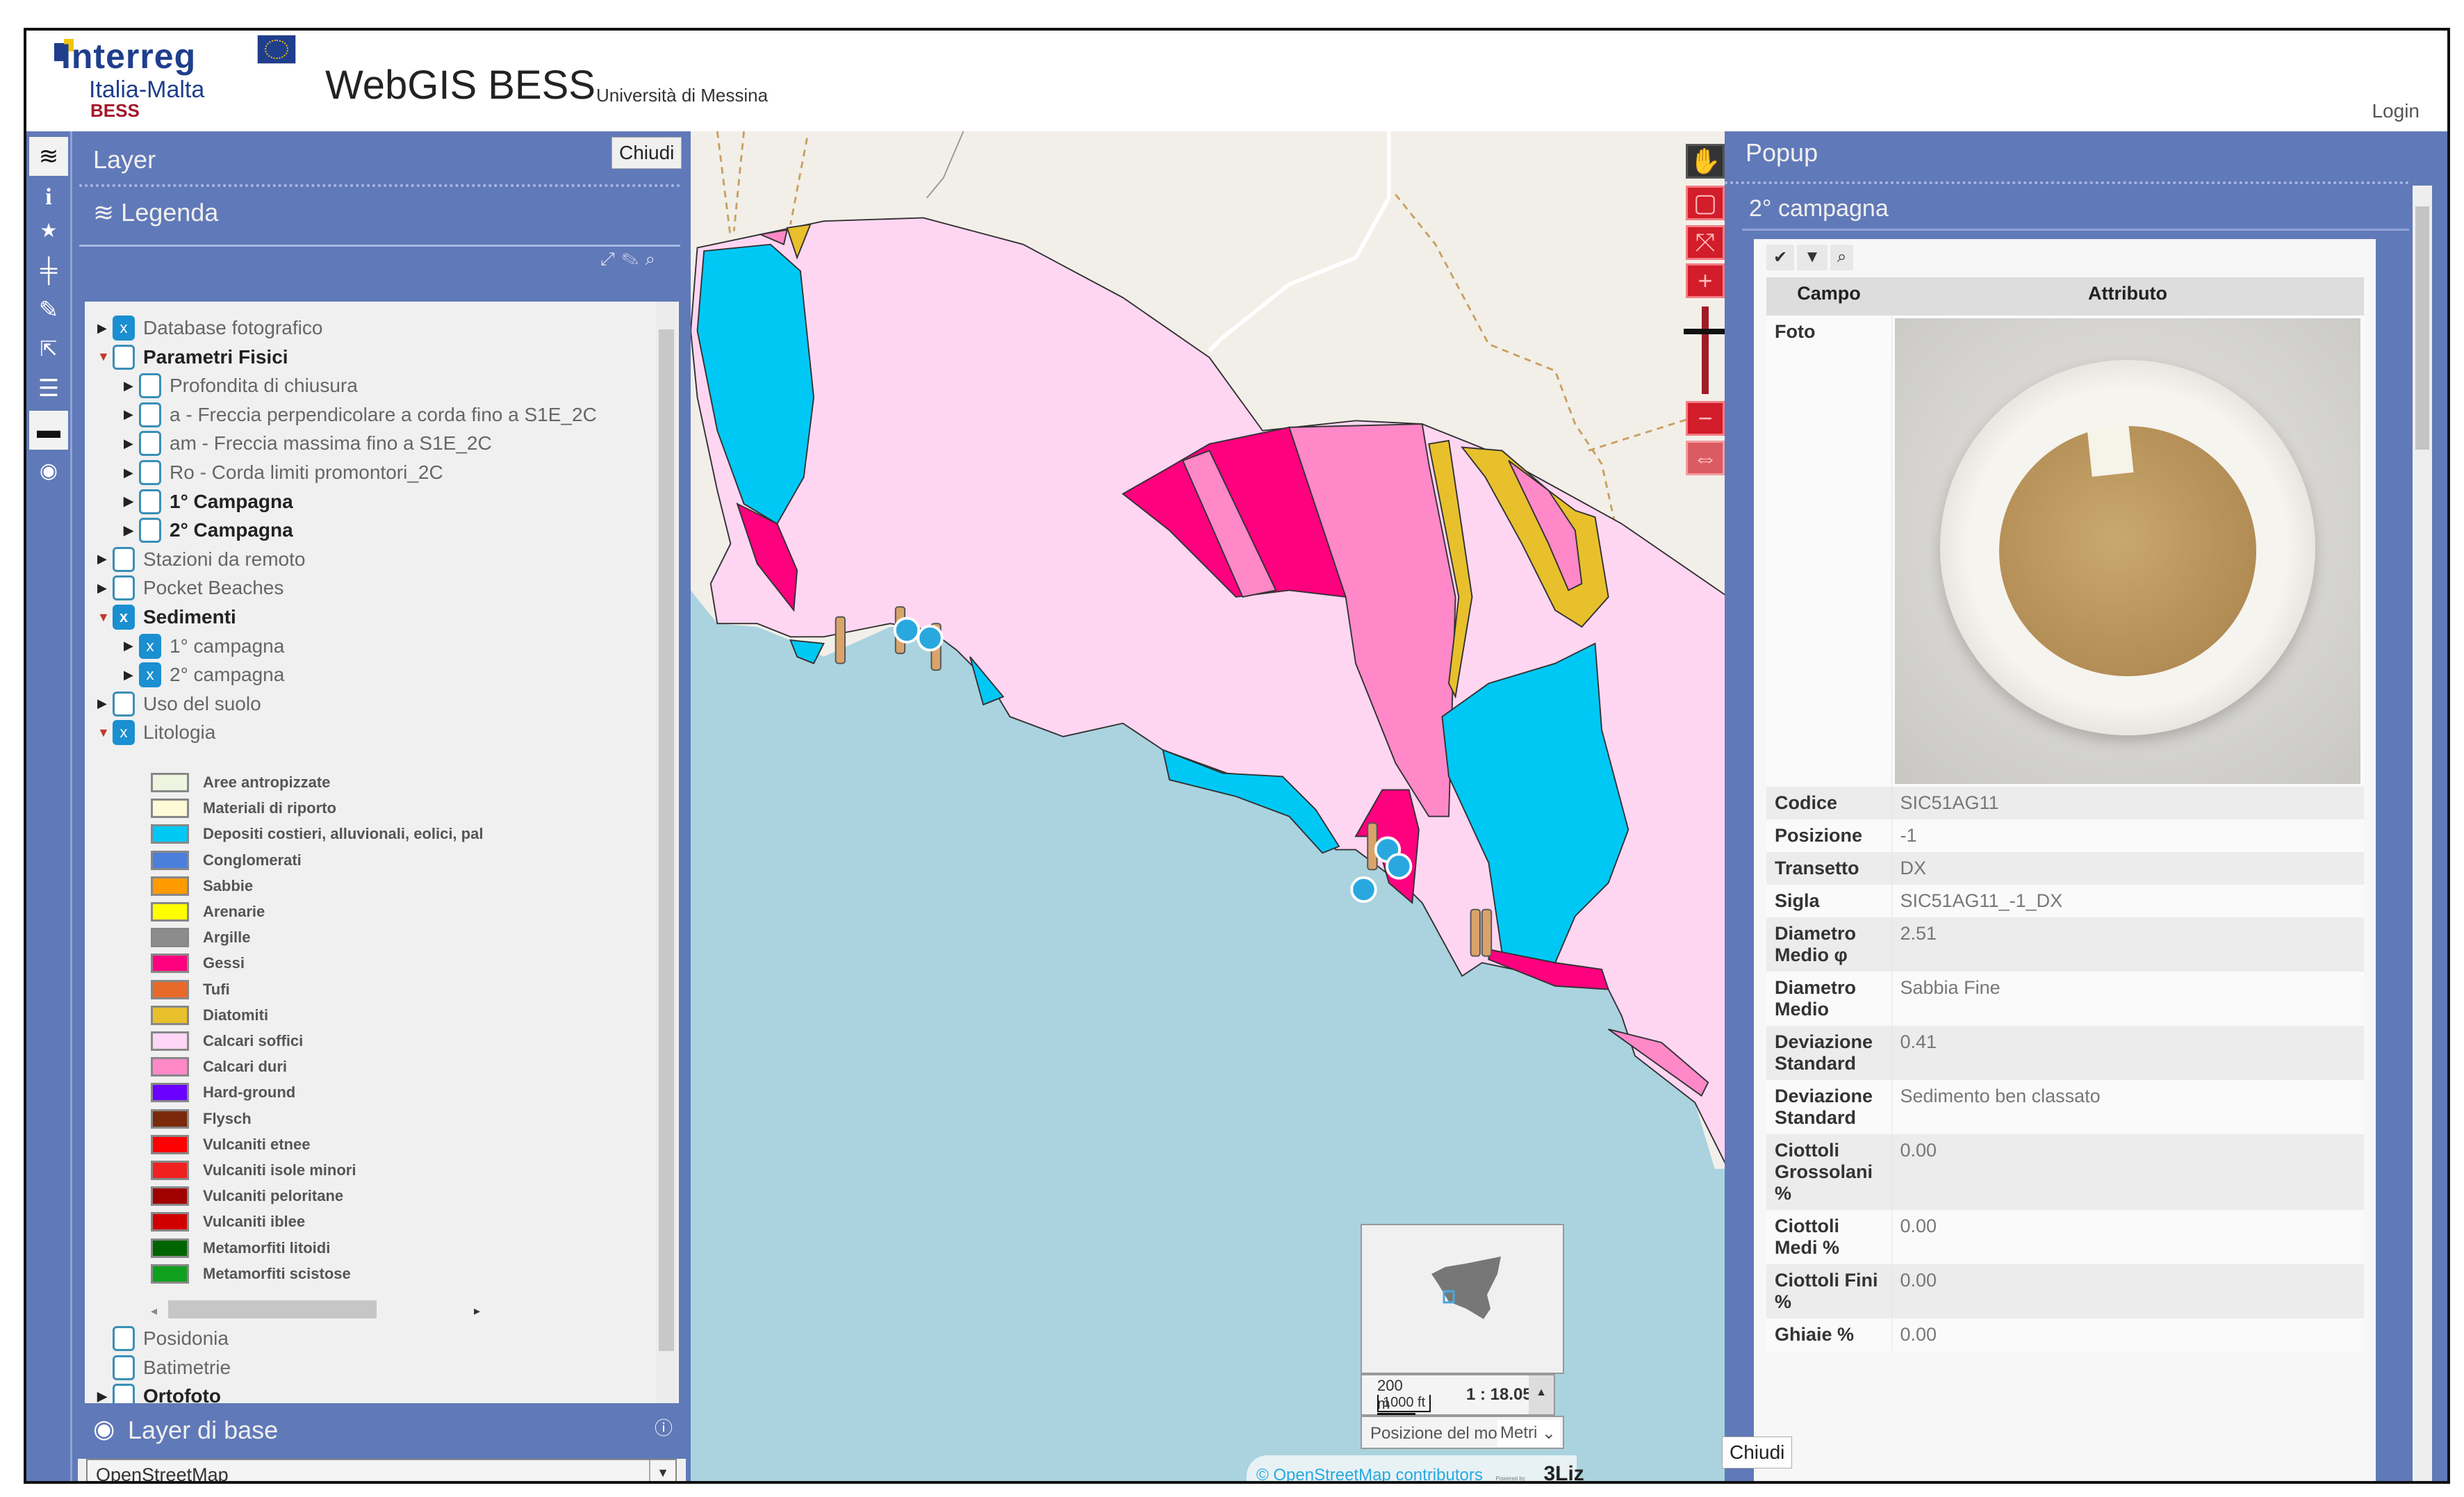 The height and width of the screenshot is (1497, 2464). Describe the element at coordinates (48, 198) in the screenshot. I see `info-icon: i` at that location.